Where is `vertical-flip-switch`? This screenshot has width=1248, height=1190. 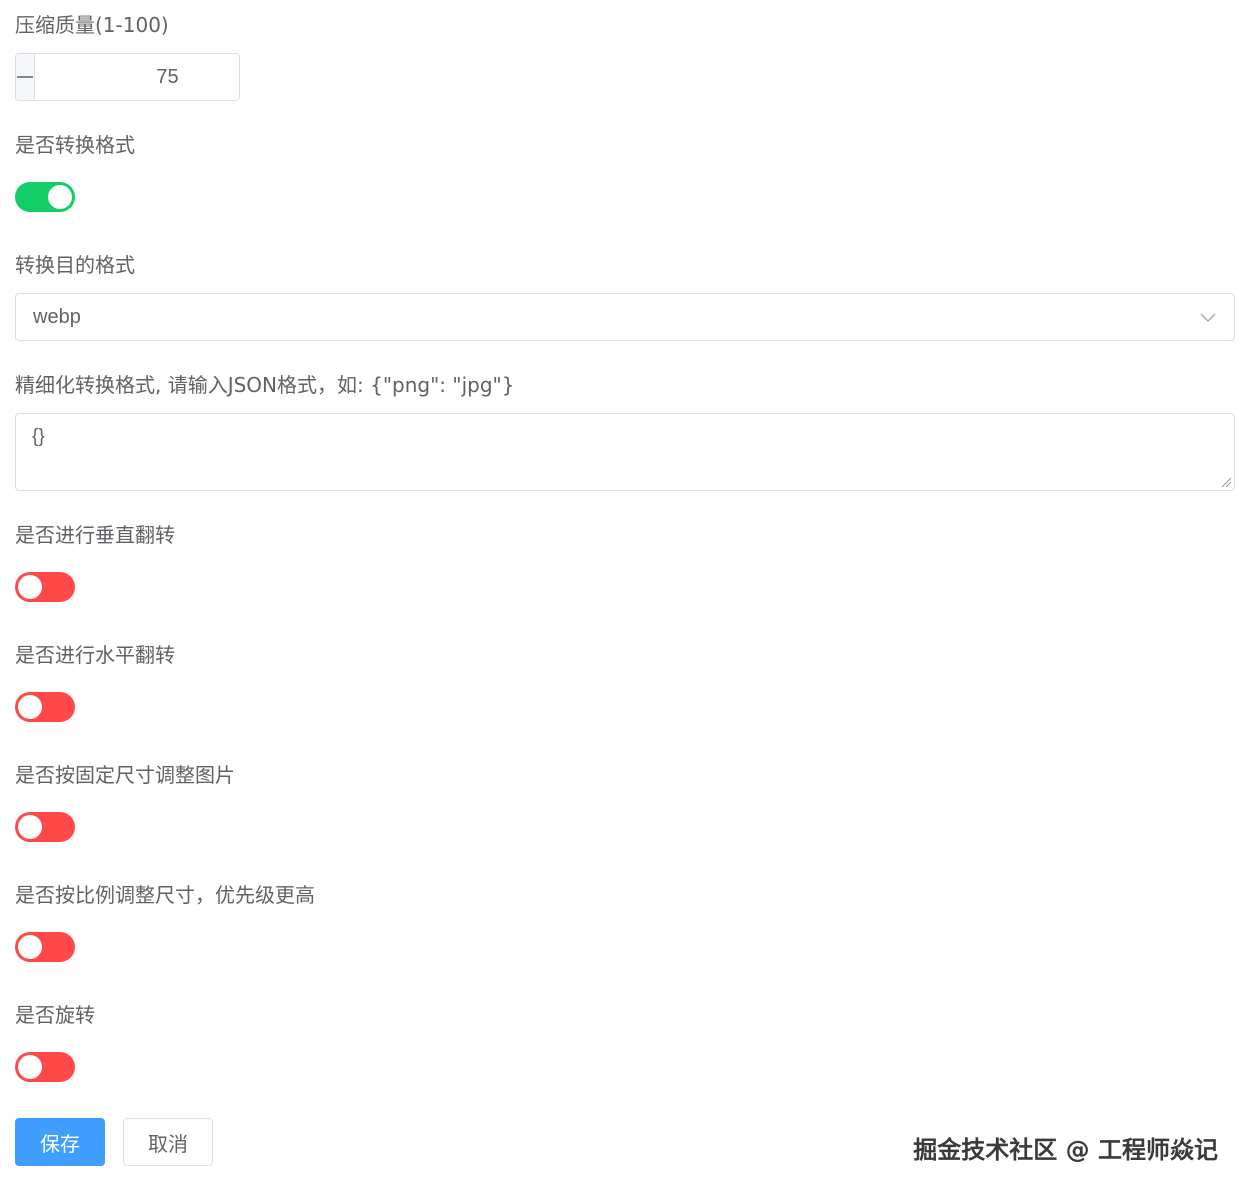
vertical-flip-switch is located at coordinates (45, 587).